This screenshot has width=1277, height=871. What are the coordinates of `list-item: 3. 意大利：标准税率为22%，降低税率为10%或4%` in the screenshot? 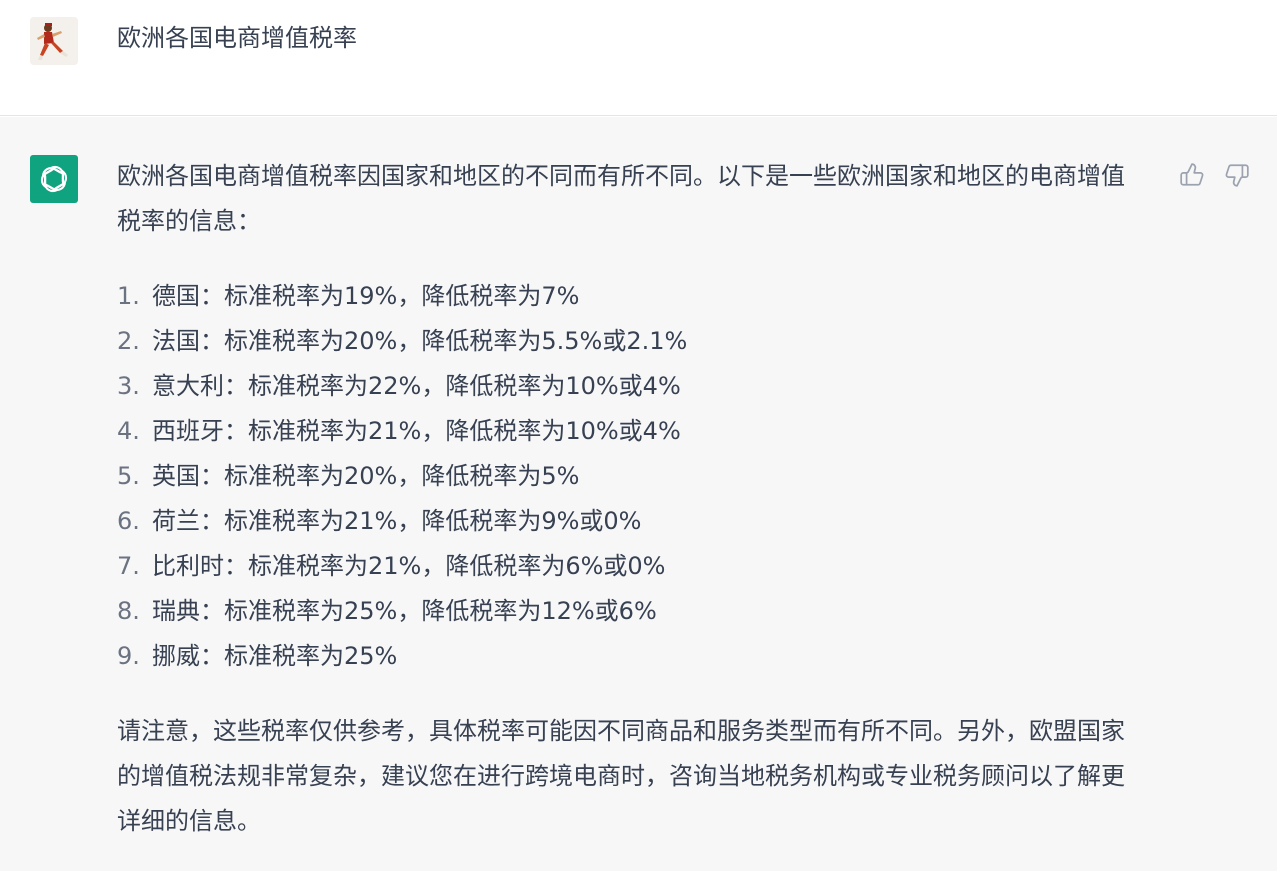 It's located at (399, 386).